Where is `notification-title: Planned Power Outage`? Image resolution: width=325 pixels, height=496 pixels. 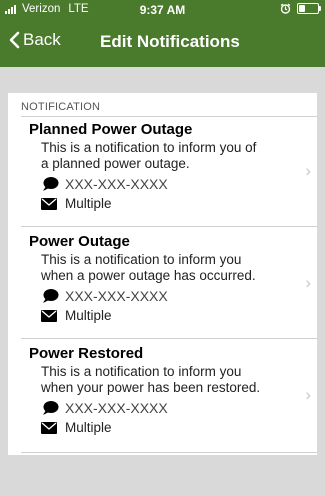 notification-title: Planned Power Outage is located at coordinates (111, 129).